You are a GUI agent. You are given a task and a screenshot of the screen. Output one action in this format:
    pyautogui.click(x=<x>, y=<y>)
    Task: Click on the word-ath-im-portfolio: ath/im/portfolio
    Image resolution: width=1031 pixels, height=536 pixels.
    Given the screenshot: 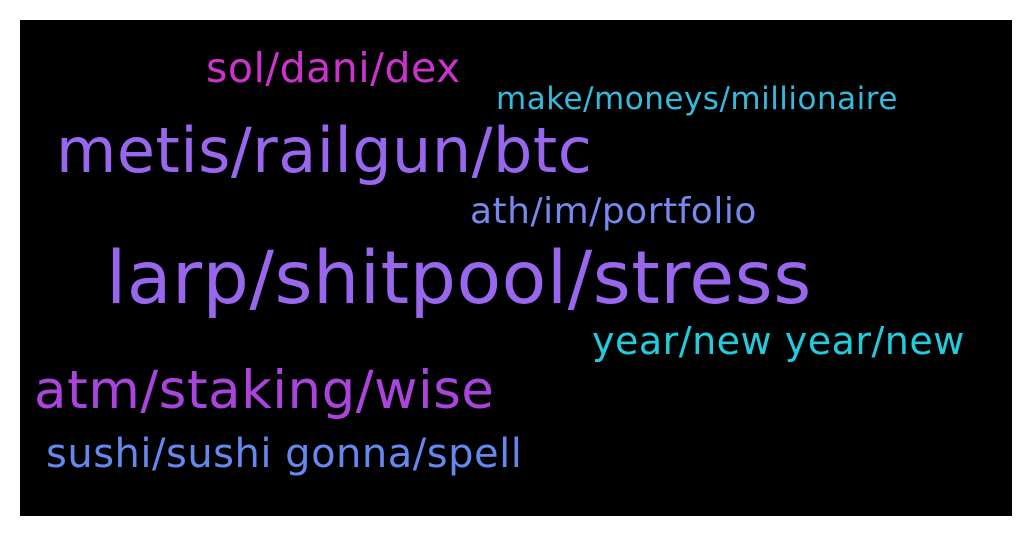 What is the action you would take?
    pyautogui.click(x=613, y=211)
    